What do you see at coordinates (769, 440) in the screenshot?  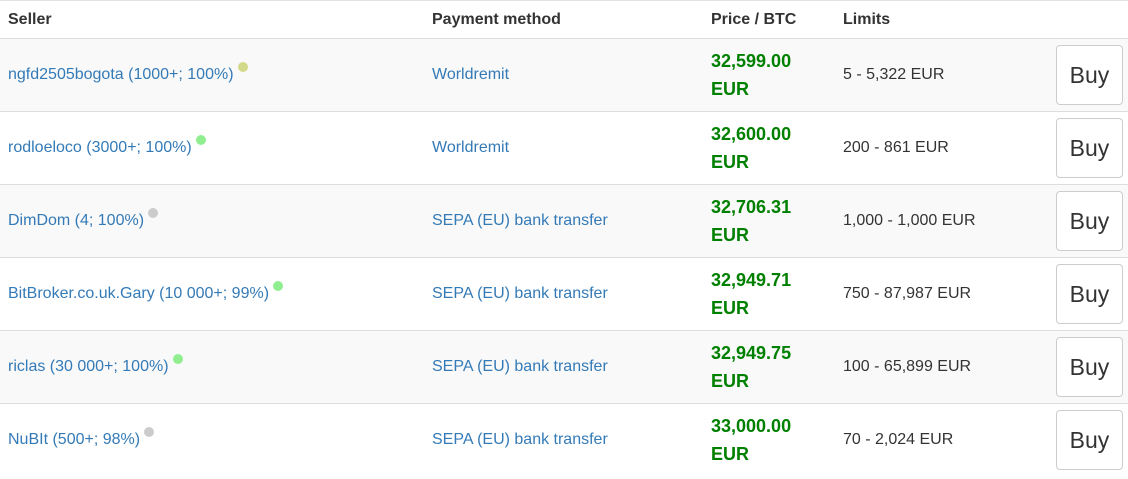 I see `price-cell: 33,000.00 EUR` at bounding box center [769, 440].